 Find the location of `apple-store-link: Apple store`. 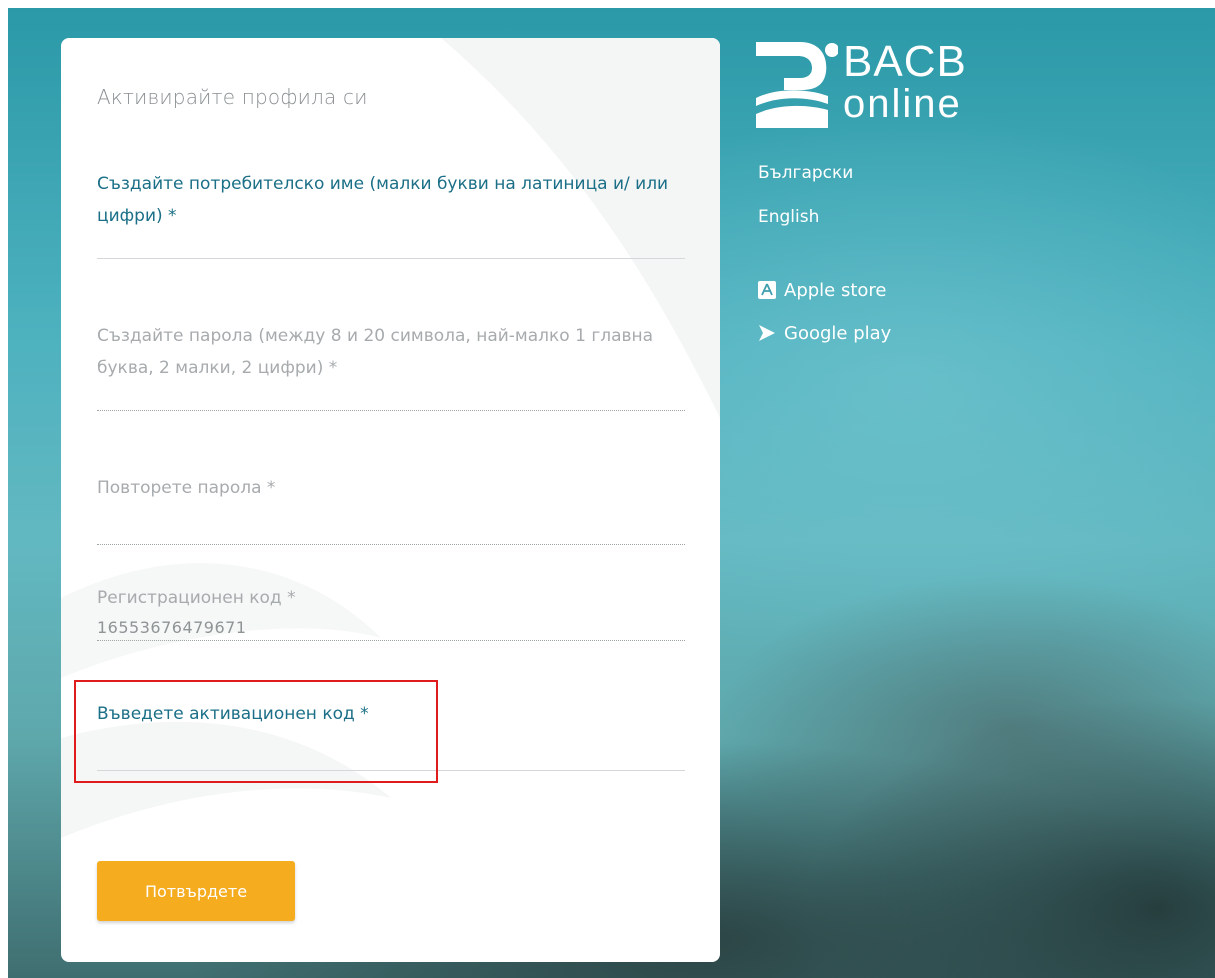

apple-store-link: Apple store is located at coordinates (822, 290).